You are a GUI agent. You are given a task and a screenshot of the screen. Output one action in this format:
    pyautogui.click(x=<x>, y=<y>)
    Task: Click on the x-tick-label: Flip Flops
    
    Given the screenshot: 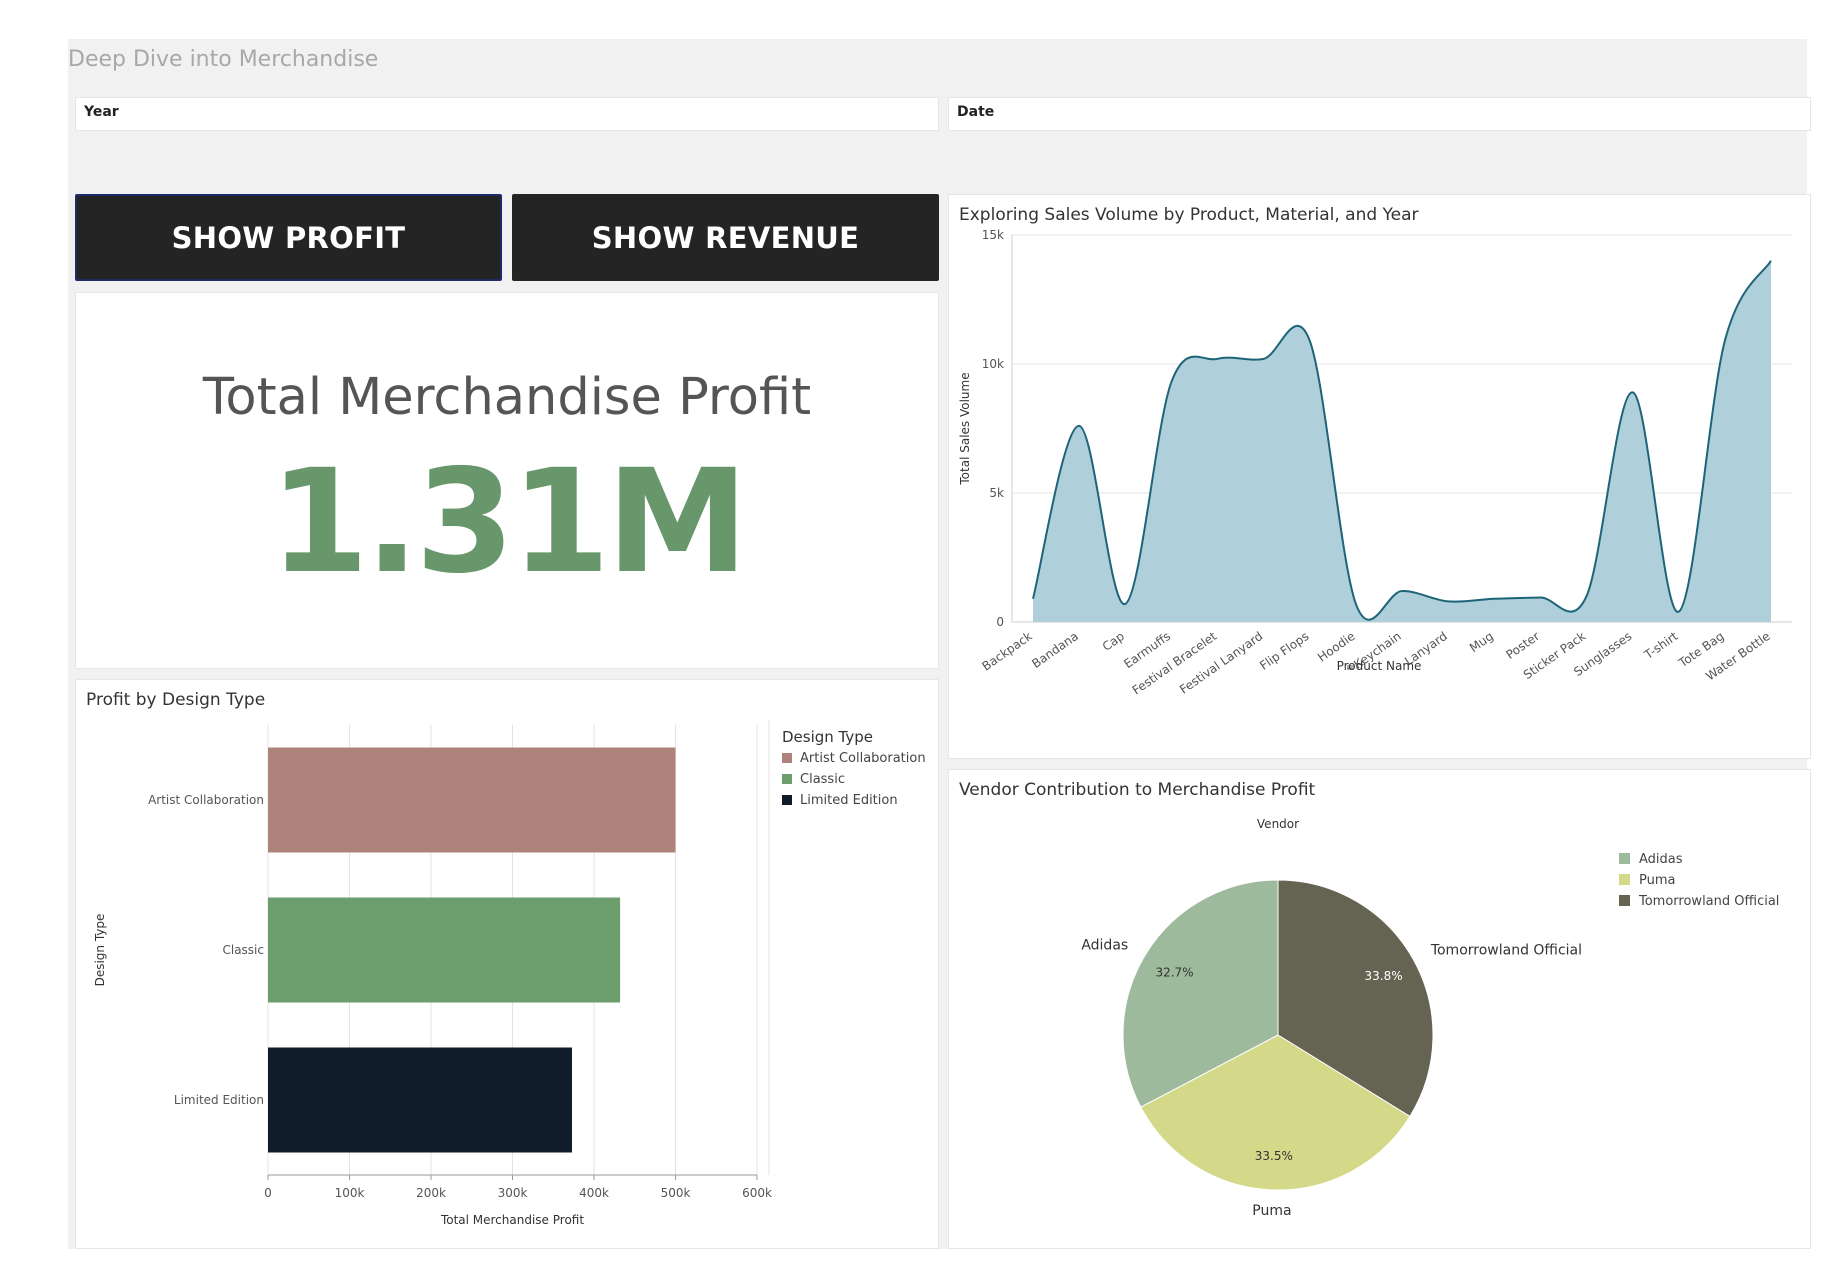 What is the action you would take?
    pyautogui.click(x=1284, y=651)
    